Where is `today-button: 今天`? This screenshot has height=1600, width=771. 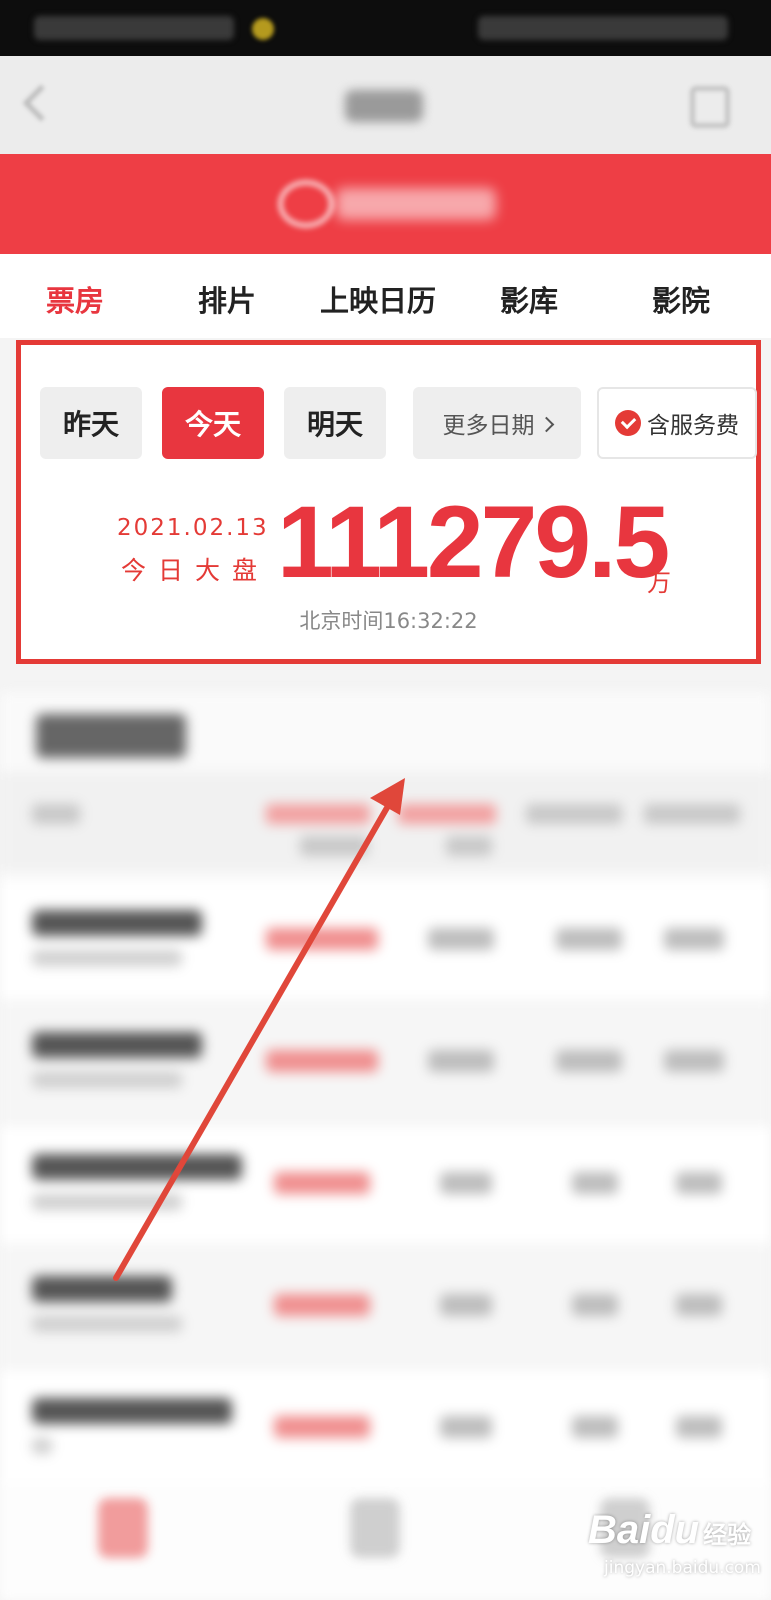
today-button: 今天 is located at coordinates (213, 423).